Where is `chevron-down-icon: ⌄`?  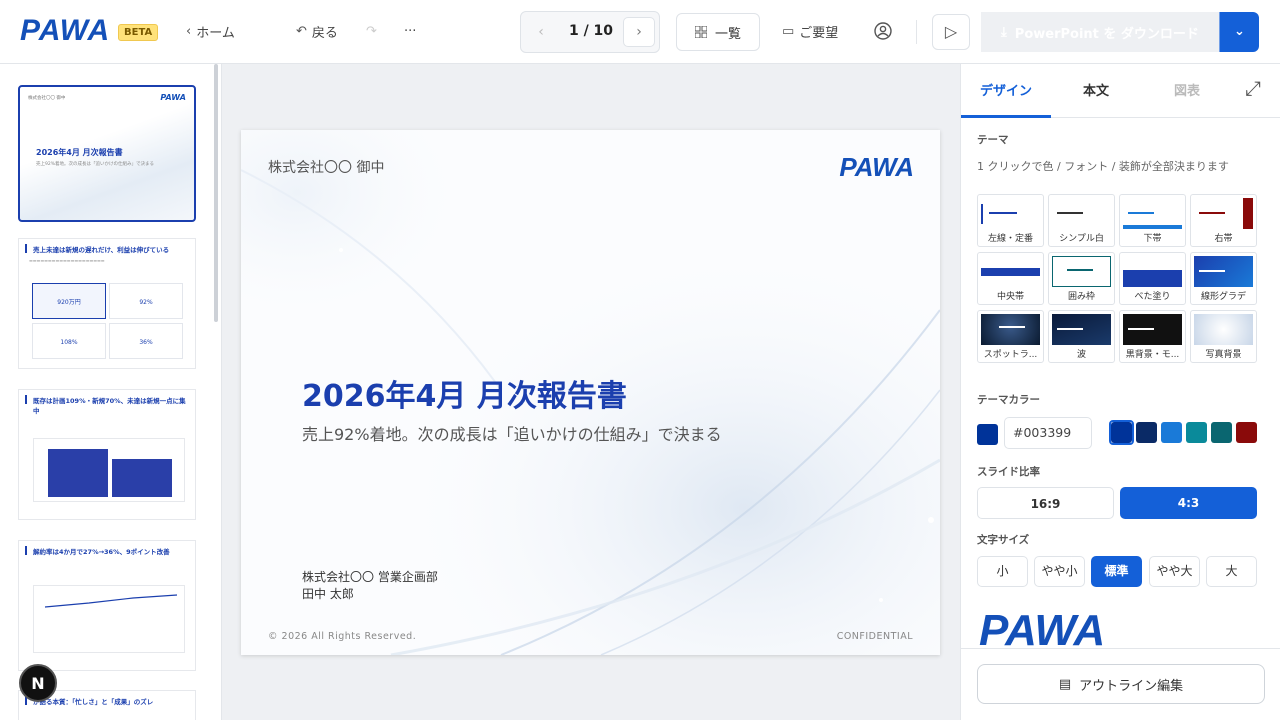 chevron-down-icon: ⌄ is located at coordinates (1239, 32).